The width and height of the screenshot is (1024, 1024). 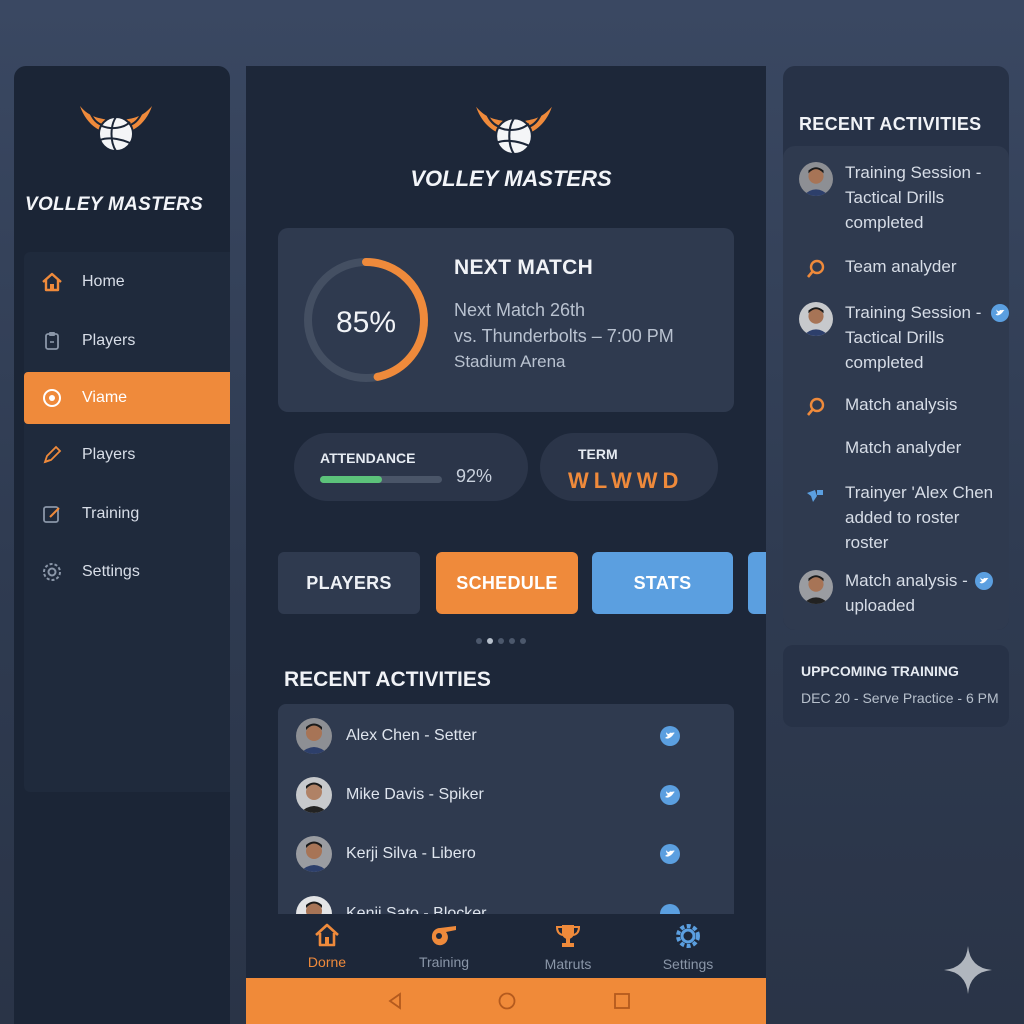 I want to click on sidebar-item-home: Home, so click(x=127, y=282).